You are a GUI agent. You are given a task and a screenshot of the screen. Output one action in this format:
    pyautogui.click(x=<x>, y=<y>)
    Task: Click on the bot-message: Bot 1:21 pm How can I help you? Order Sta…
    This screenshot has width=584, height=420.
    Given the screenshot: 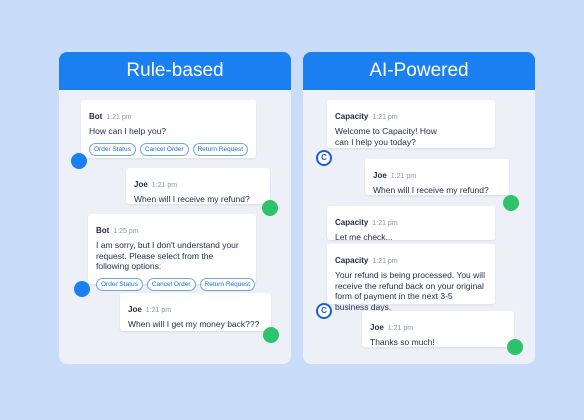 What is the action you would take?
    pyautogui.click(x=168, y=129)
    